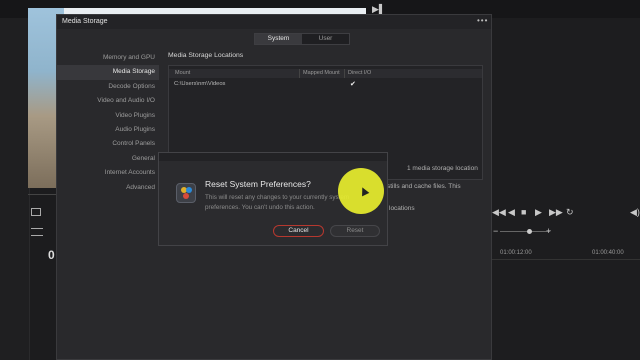 The width and height of the screenshot is (640, 360). Describe the element at coordinates (186, 193) in the screenshot. I see `davinci-resolve-logo-icon` at that location.